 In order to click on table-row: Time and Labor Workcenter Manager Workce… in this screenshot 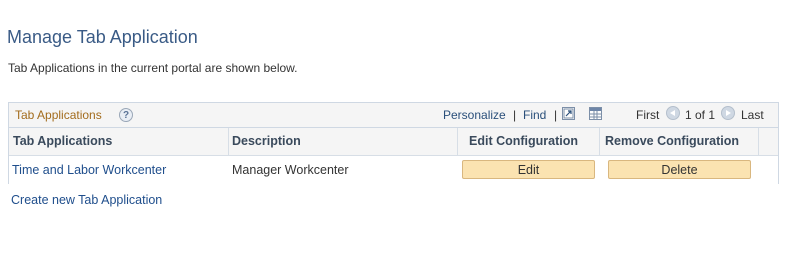, I will do `click(393, 170)`.